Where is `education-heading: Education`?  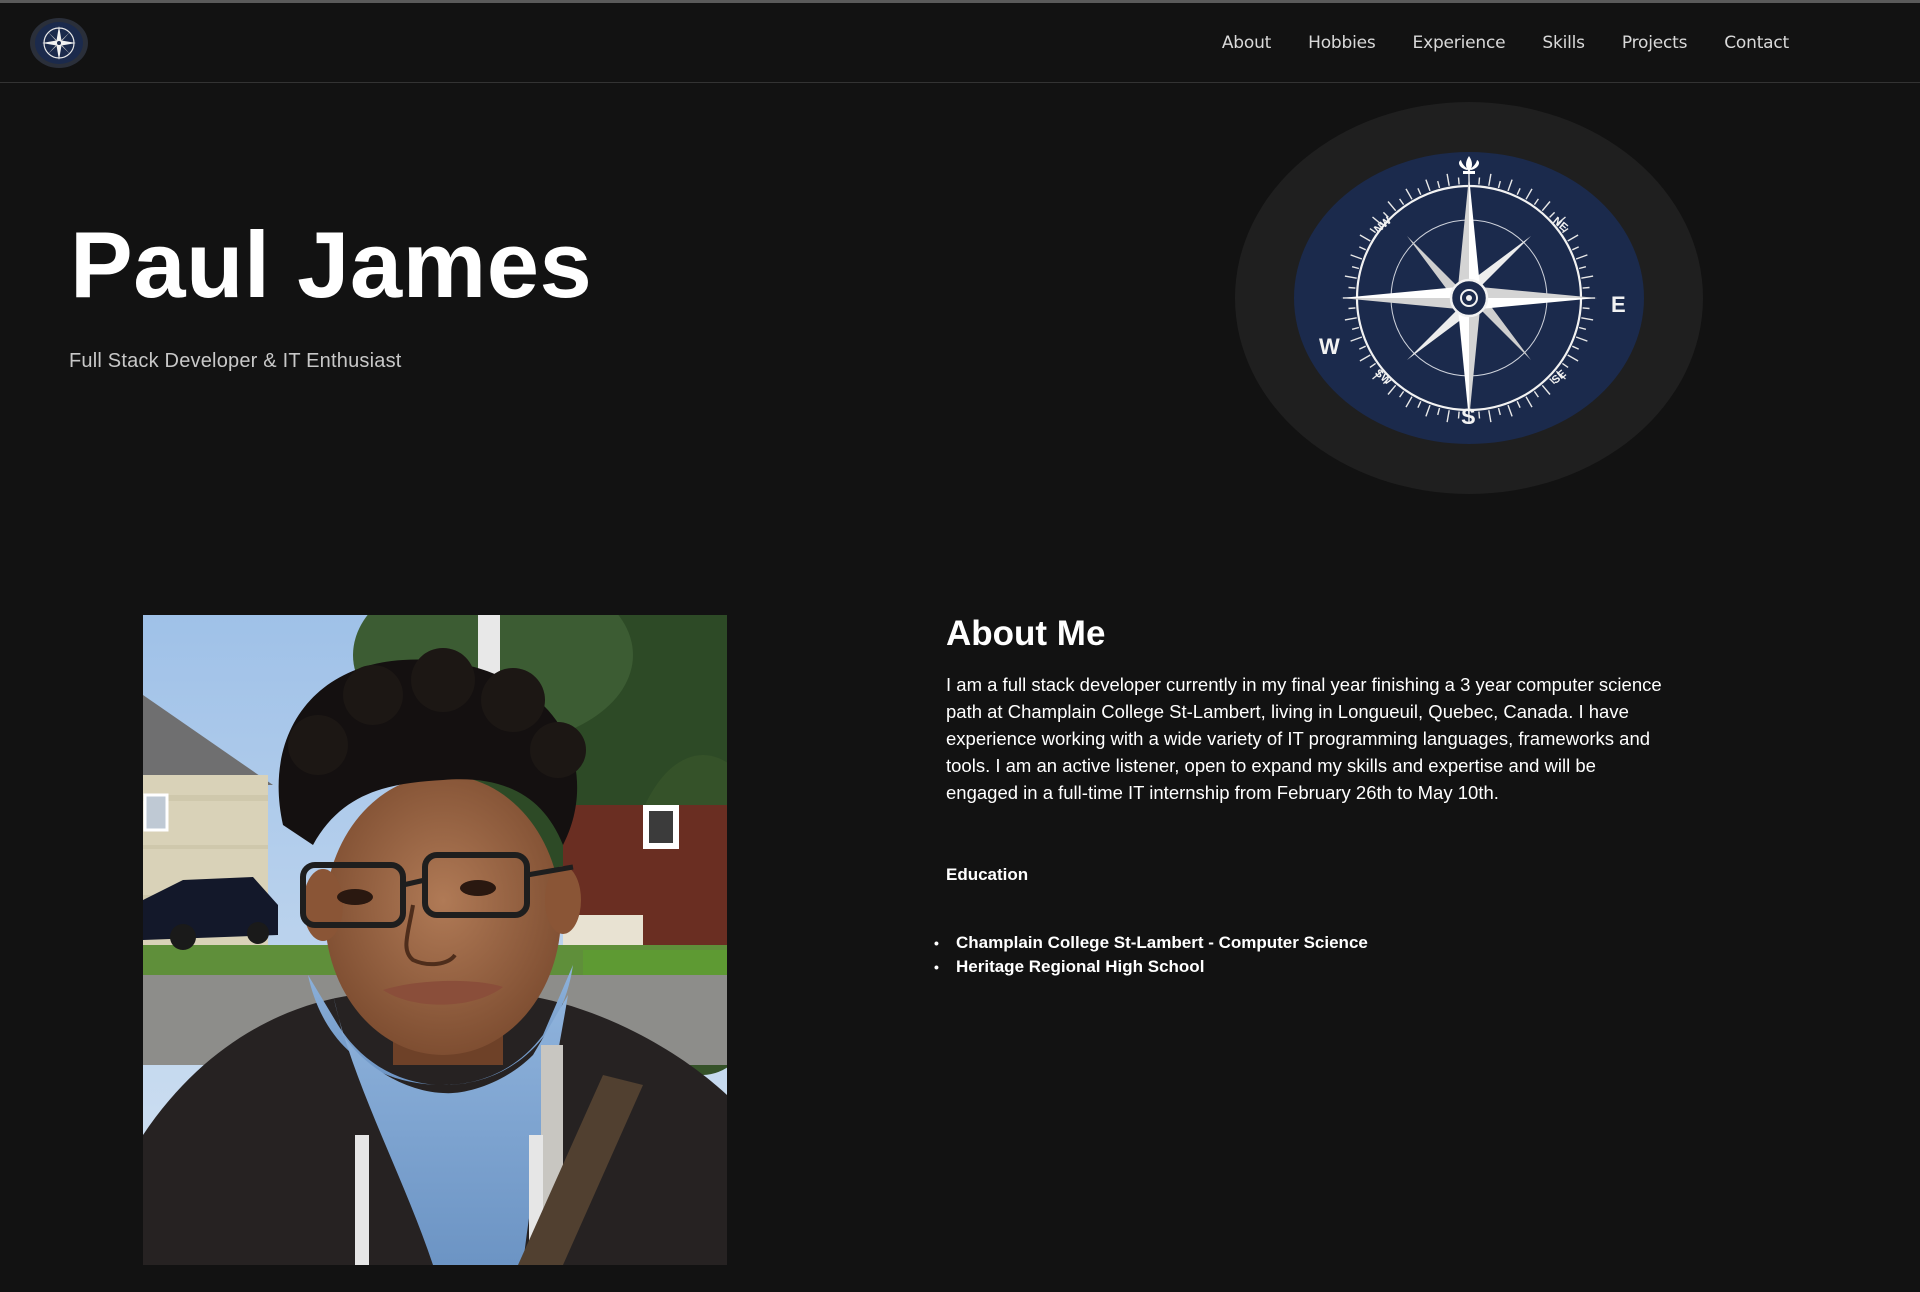
education-heading: Education is located at coordinates (987, 874).